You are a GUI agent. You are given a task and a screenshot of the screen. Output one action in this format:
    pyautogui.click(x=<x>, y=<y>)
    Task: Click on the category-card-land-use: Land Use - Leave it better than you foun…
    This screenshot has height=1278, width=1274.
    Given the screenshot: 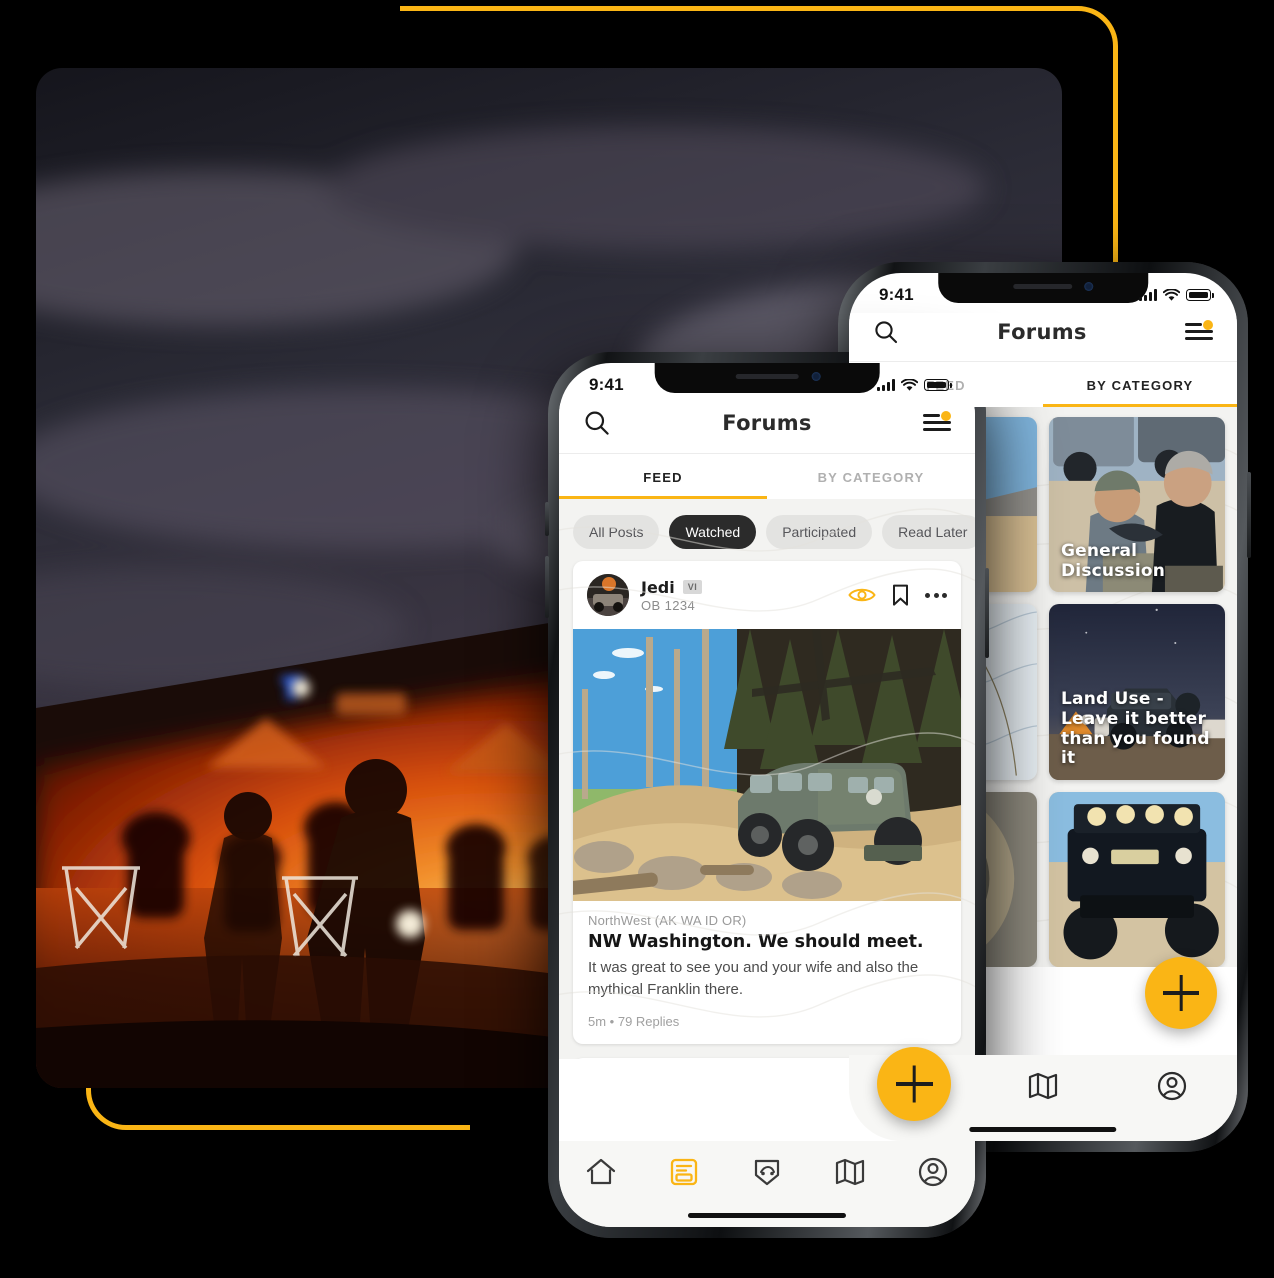 What is the action you would take?
    pyautogui.click(x=1137, y=692)
    